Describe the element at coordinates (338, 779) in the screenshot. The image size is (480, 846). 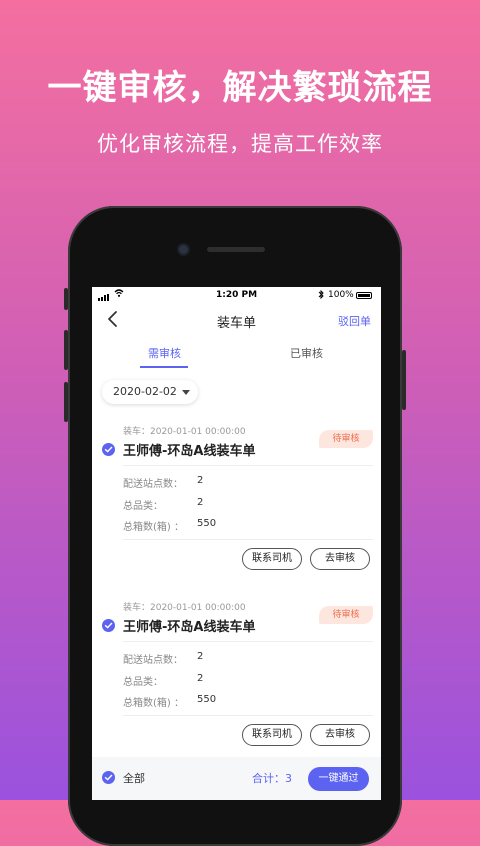
I see `approve-all-button: 一键通过` at that location.